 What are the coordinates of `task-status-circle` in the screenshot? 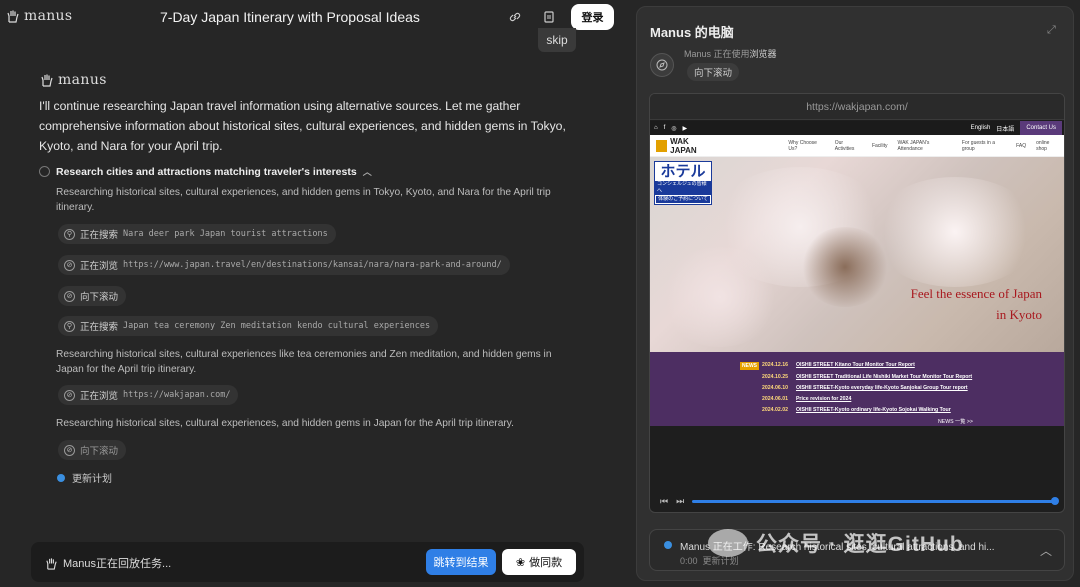 It's located at (44, 171).